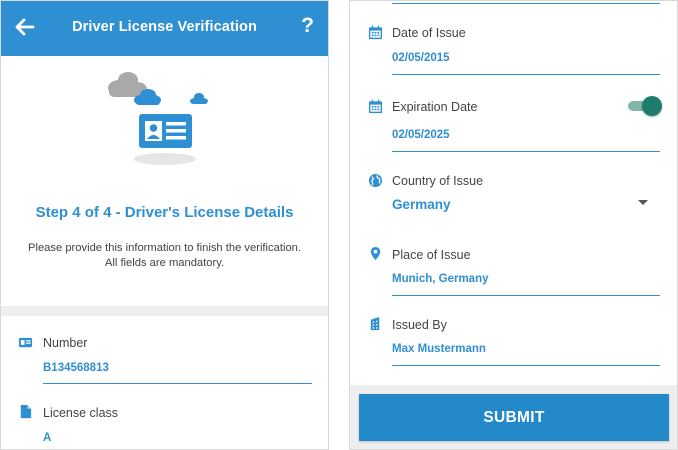  I want to click on previous-field-underline, so click(526, 3).